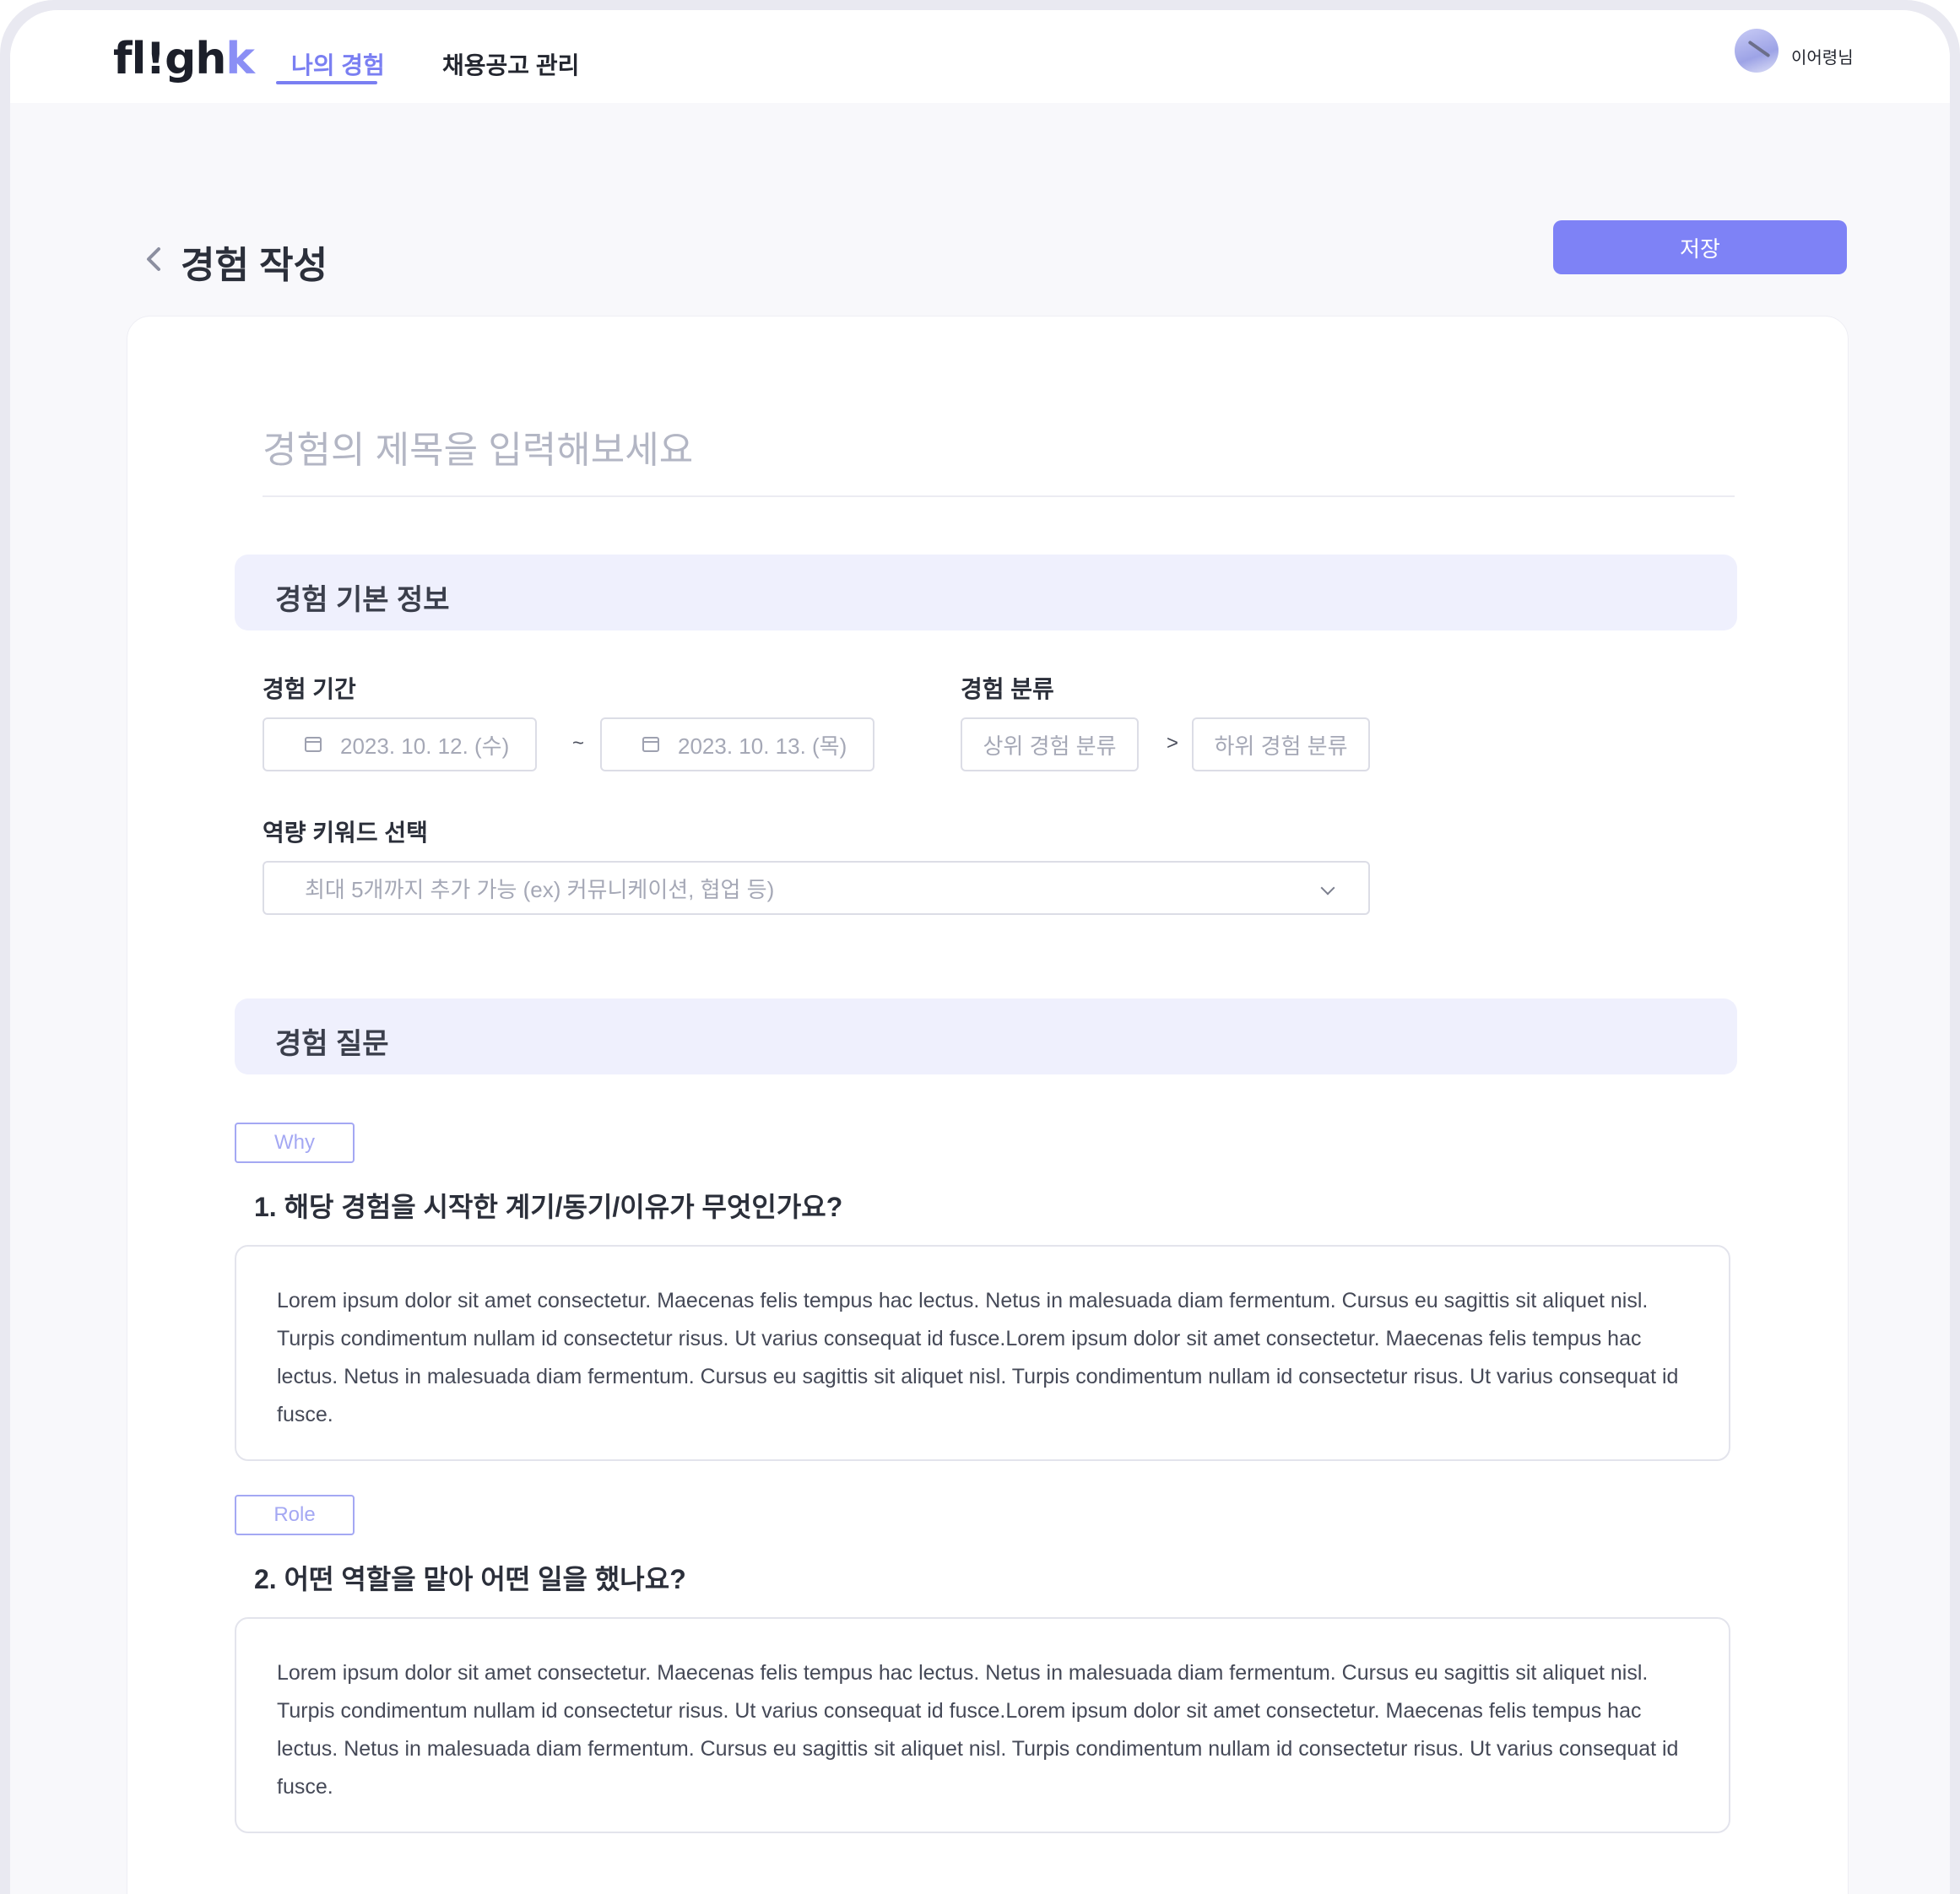 The image size is (1960, 1894). Describe the element at coordinates (986, 592) in the screenshot. I see `basic-info-section-header: 경험 기본 정보` at that location.